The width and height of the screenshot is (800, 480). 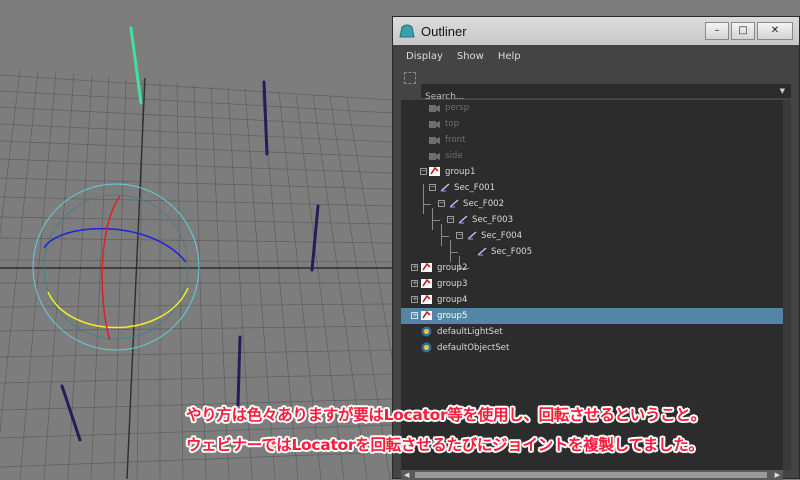 I want to click on tree-item-defaultlightset: defaultLightSet, so click(x=592, y=332).